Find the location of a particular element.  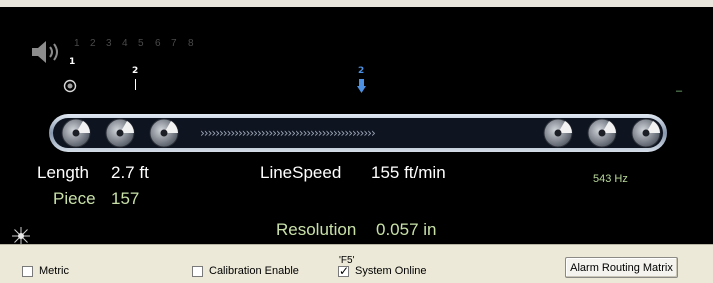

speaker-icon is located at coordinates (47, 52).